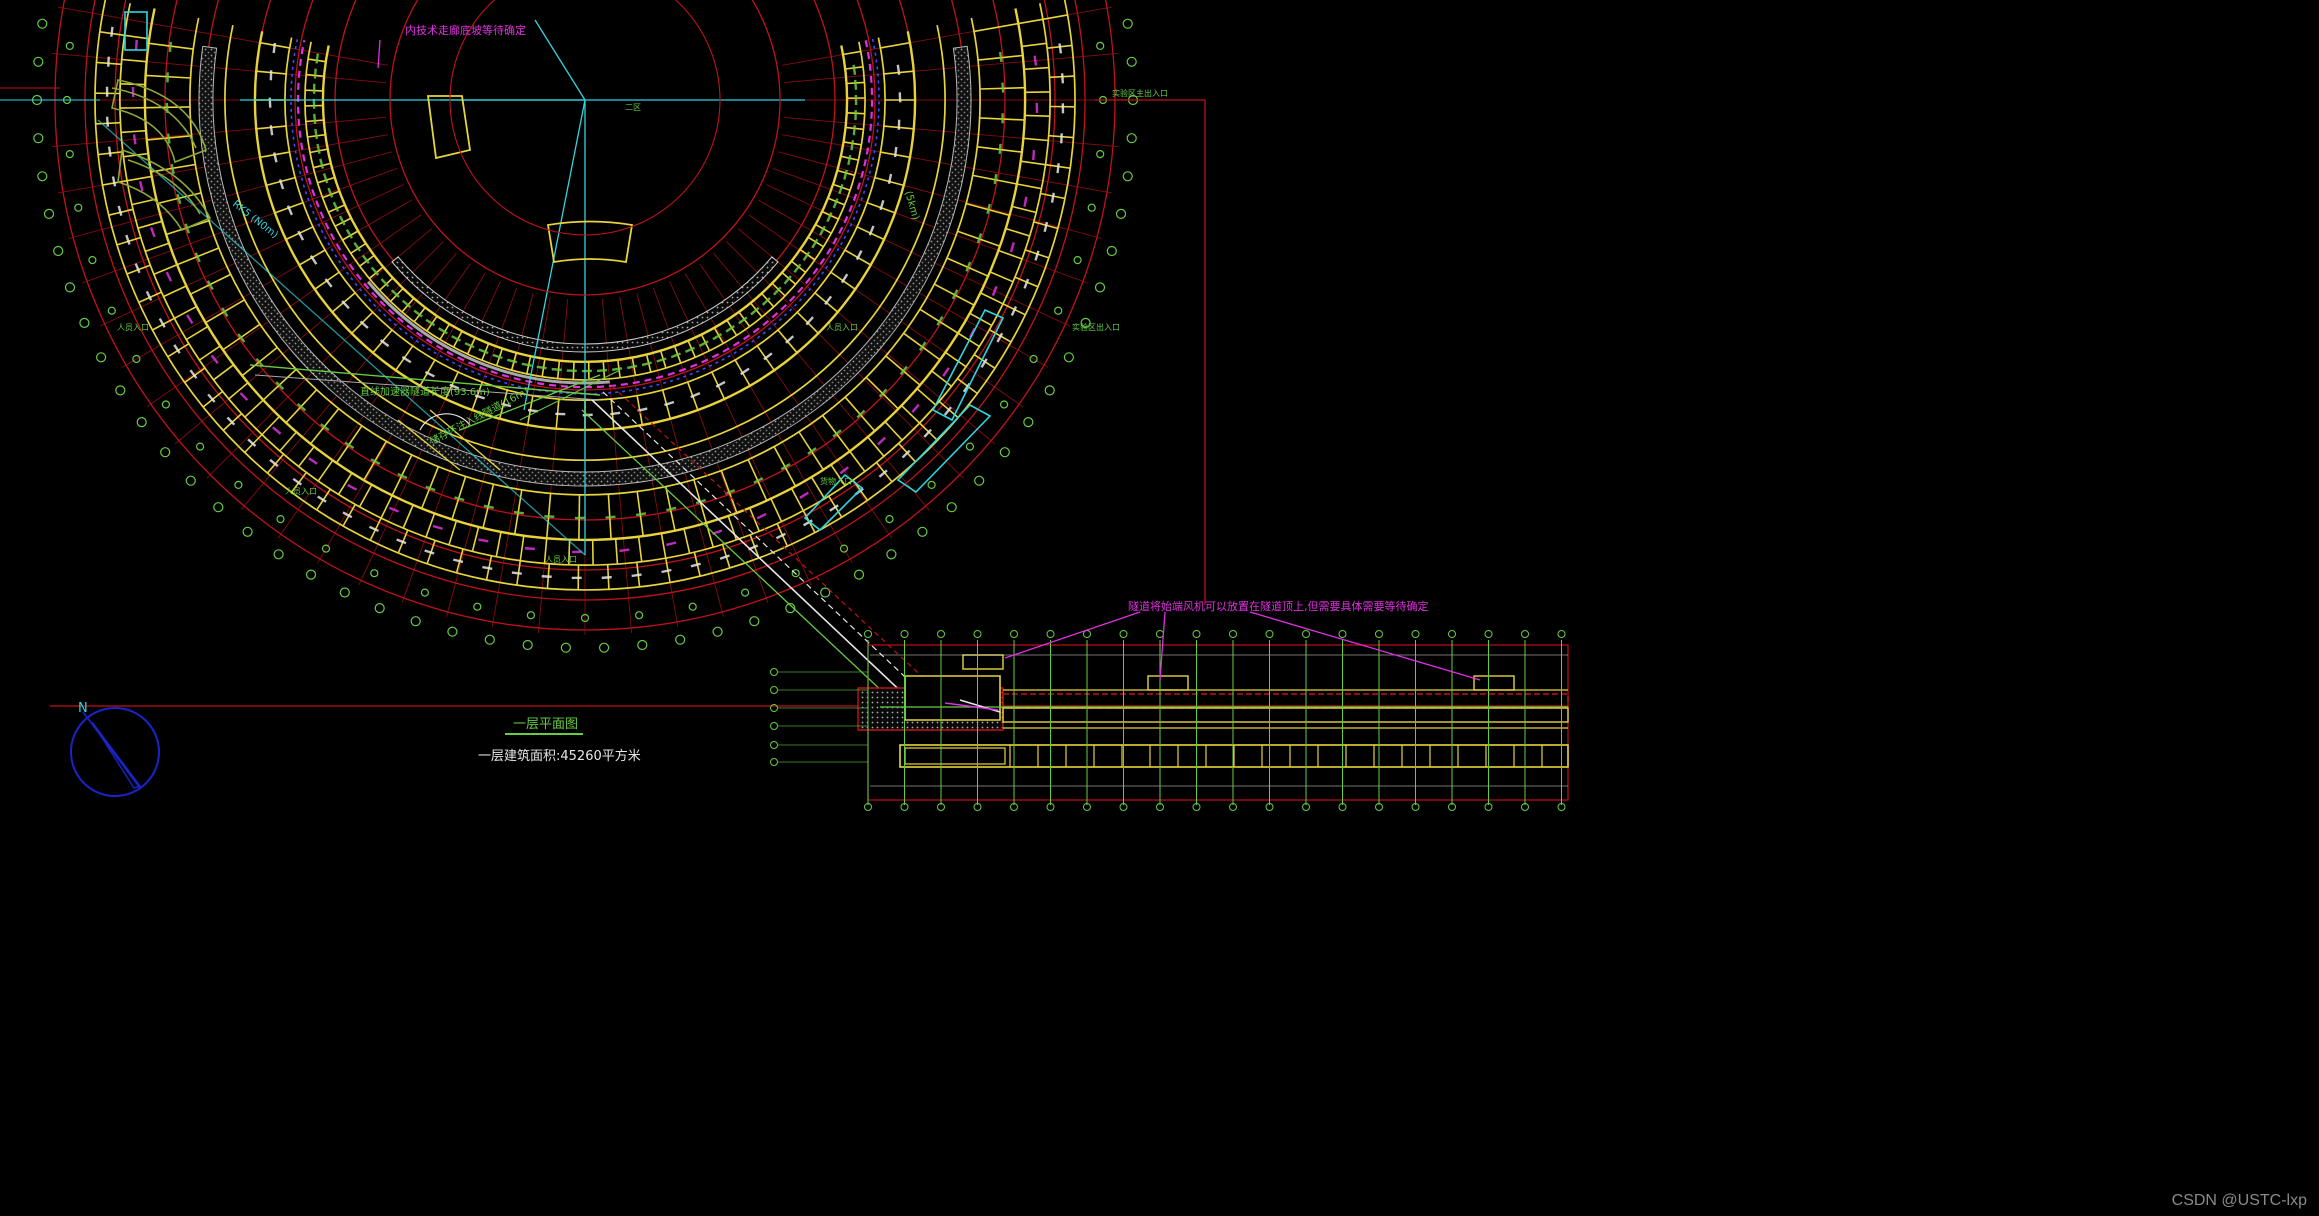  I want to click on people-entrance-4: 人员入口, so click(842, 327).